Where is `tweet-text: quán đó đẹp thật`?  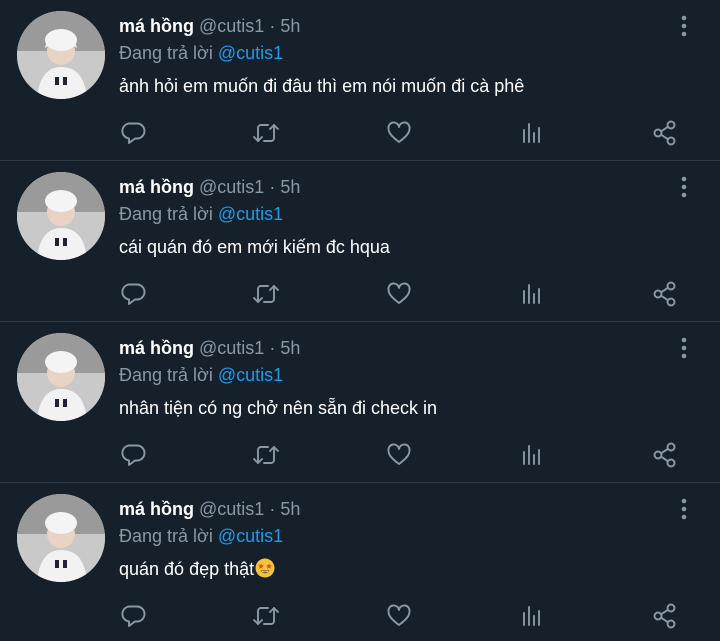 tweet-text: quán đó đẹp thật is located at coordinates (197, 569).